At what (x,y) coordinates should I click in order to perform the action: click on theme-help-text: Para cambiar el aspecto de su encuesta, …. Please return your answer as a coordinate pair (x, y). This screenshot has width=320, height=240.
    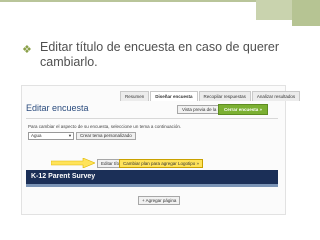
    Looking at the image, I should click on (105, 126).